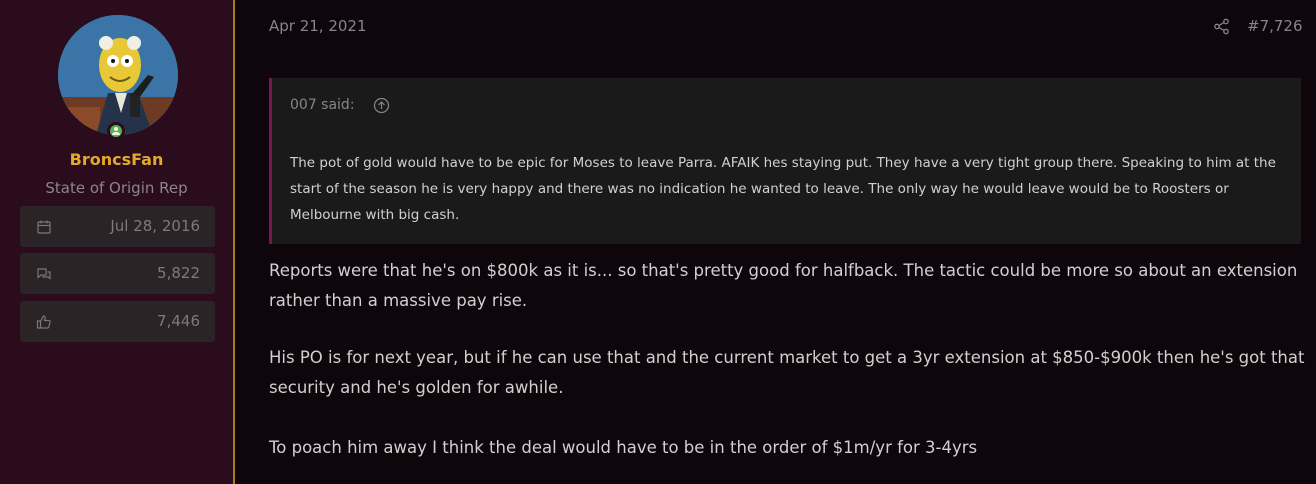  Describe the element at coordinates (116, 159) in the screenshot. I see `username: BroncsFan` at that location.